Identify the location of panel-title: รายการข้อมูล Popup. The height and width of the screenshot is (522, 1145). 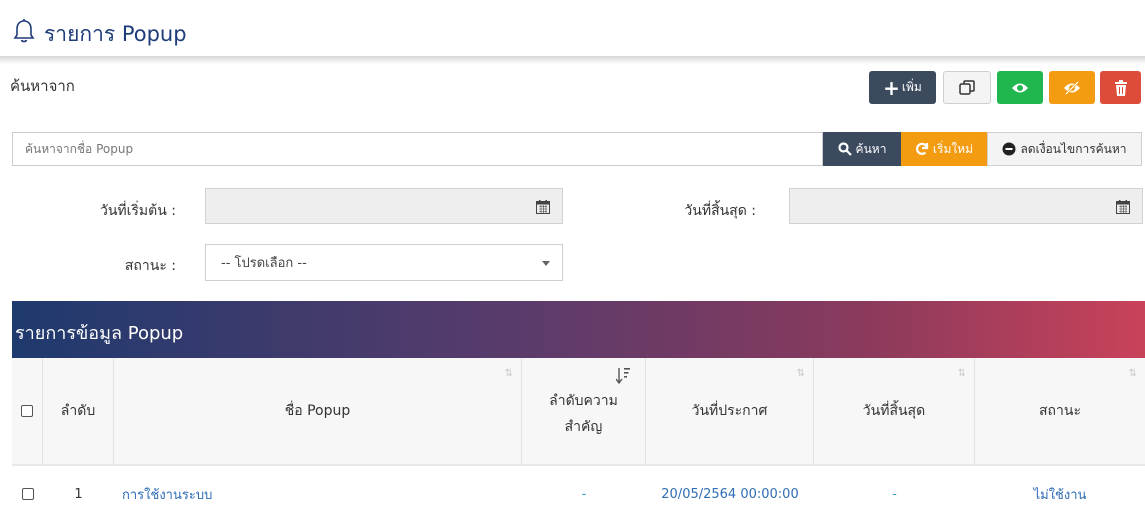
(99, 333).